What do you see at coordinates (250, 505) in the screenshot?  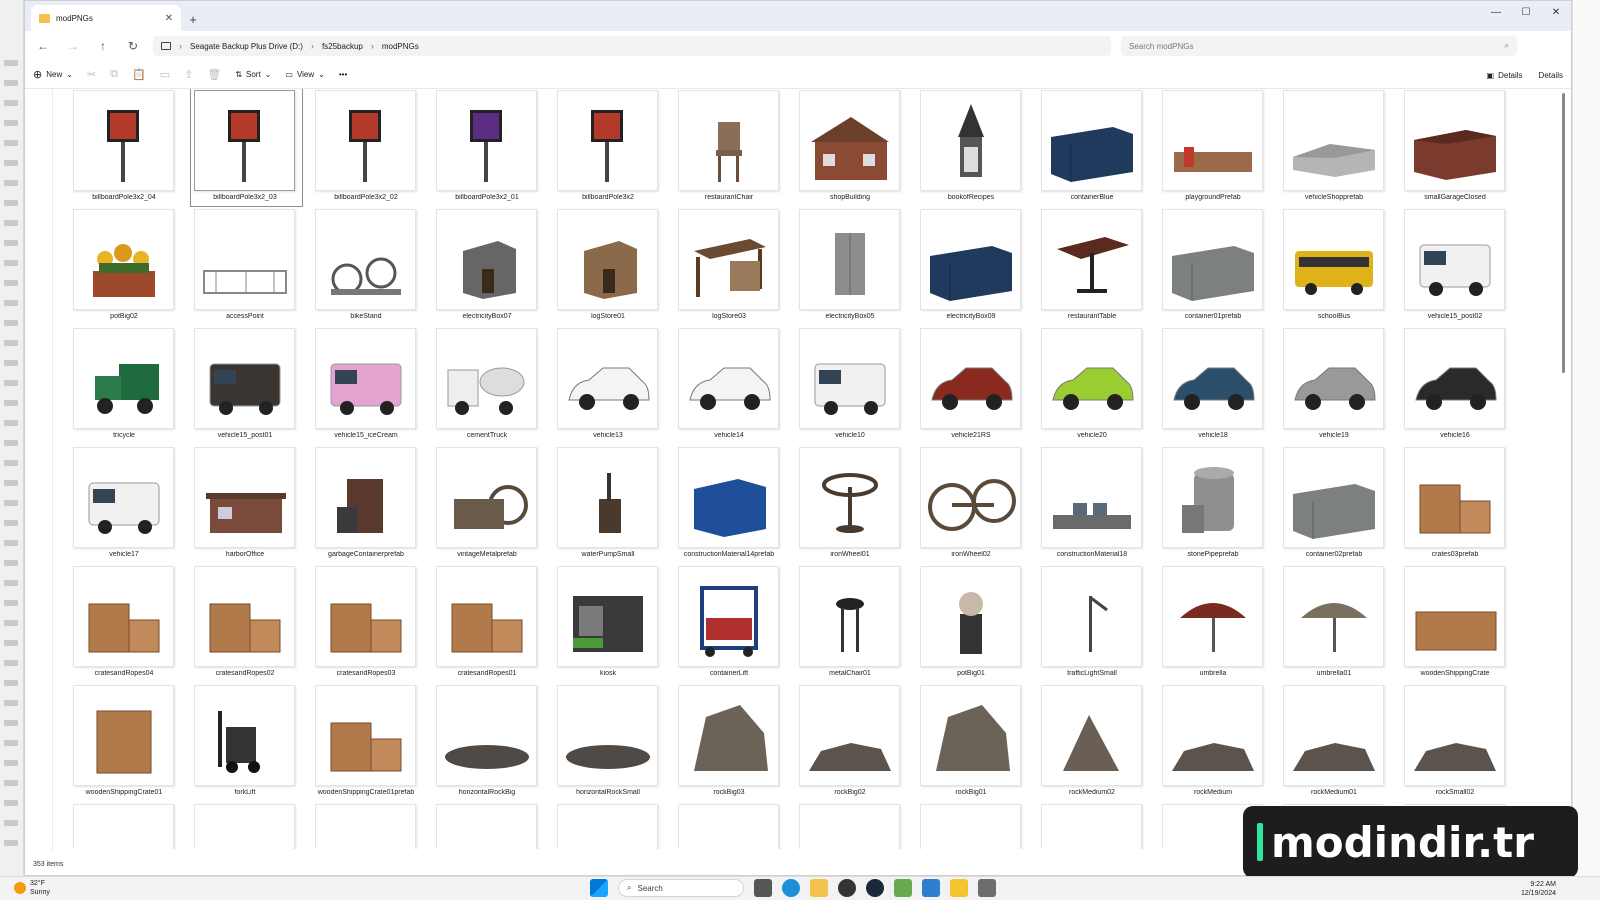 I see `file-item: harborOffice` at bounding box center [250, 505].